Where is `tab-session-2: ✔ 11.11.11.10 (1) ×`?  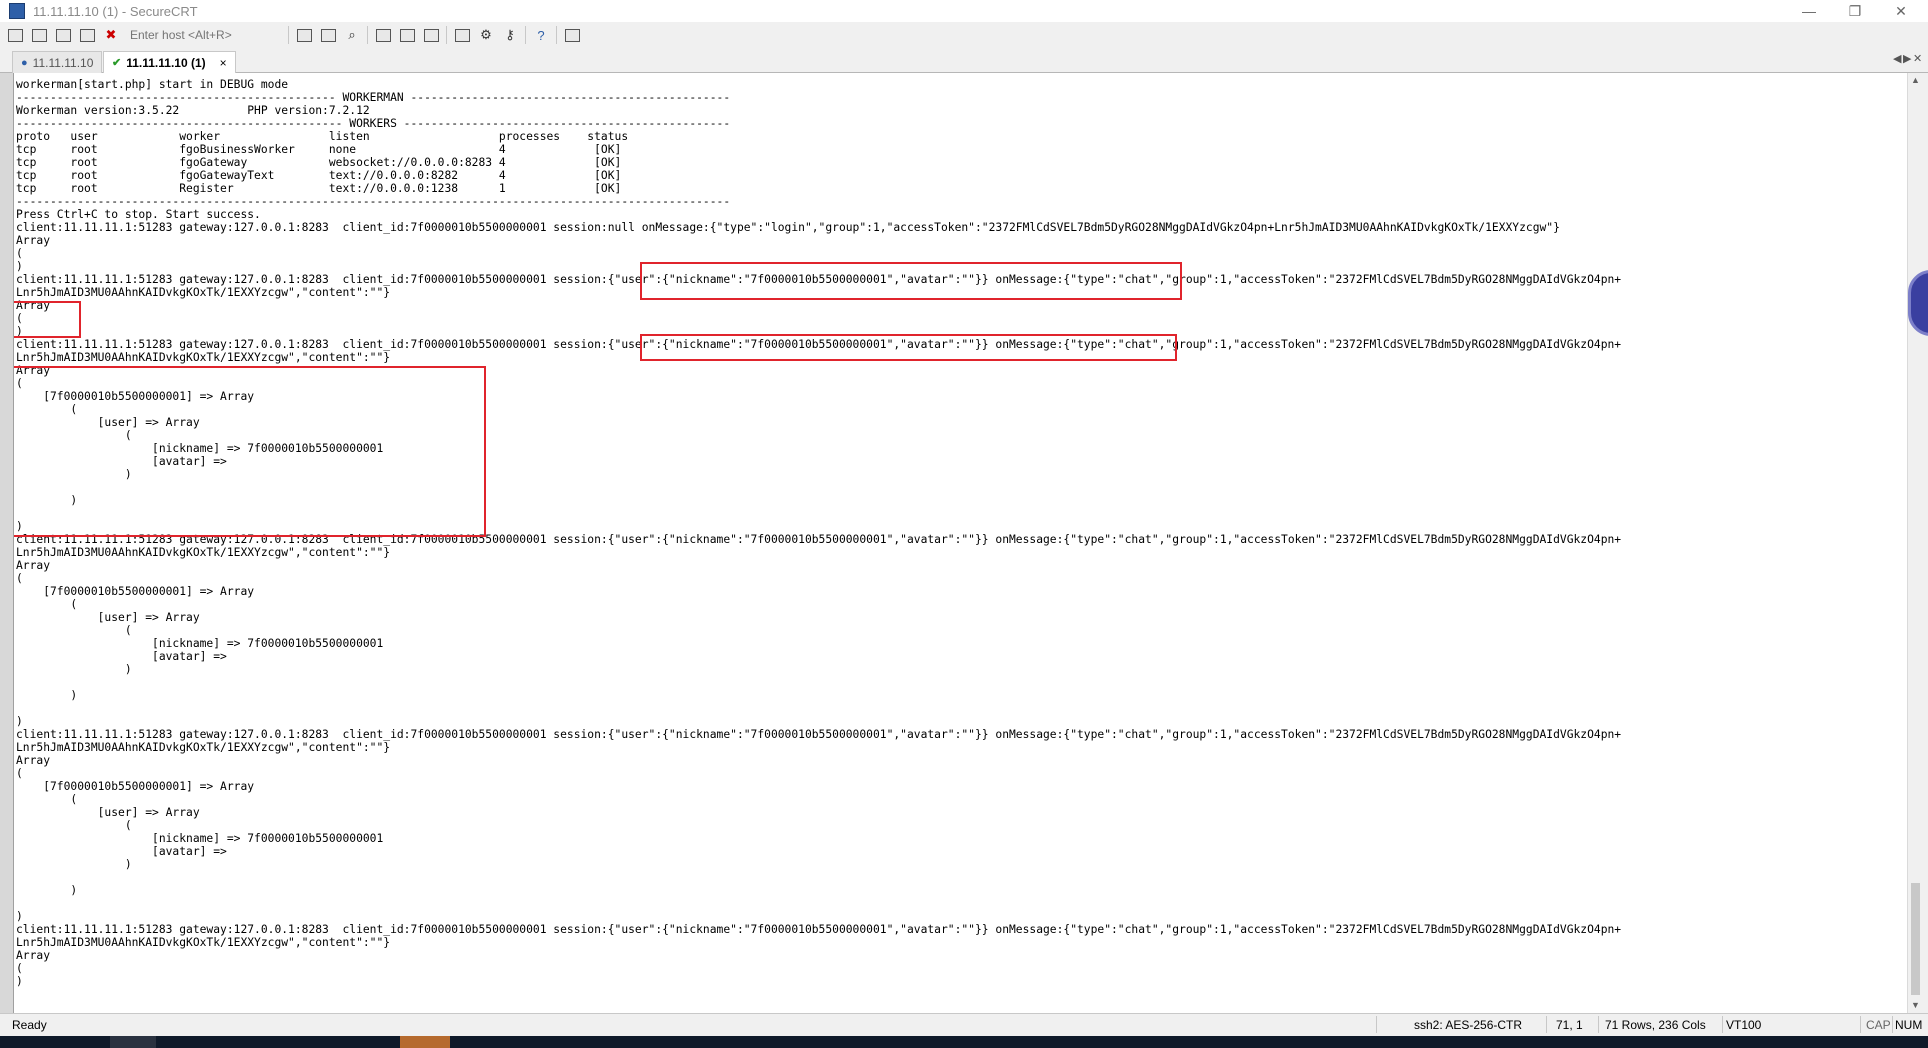
tab-session-2: ✔ 11.11.11.10 (1) × is located at coordinates (169, 62).